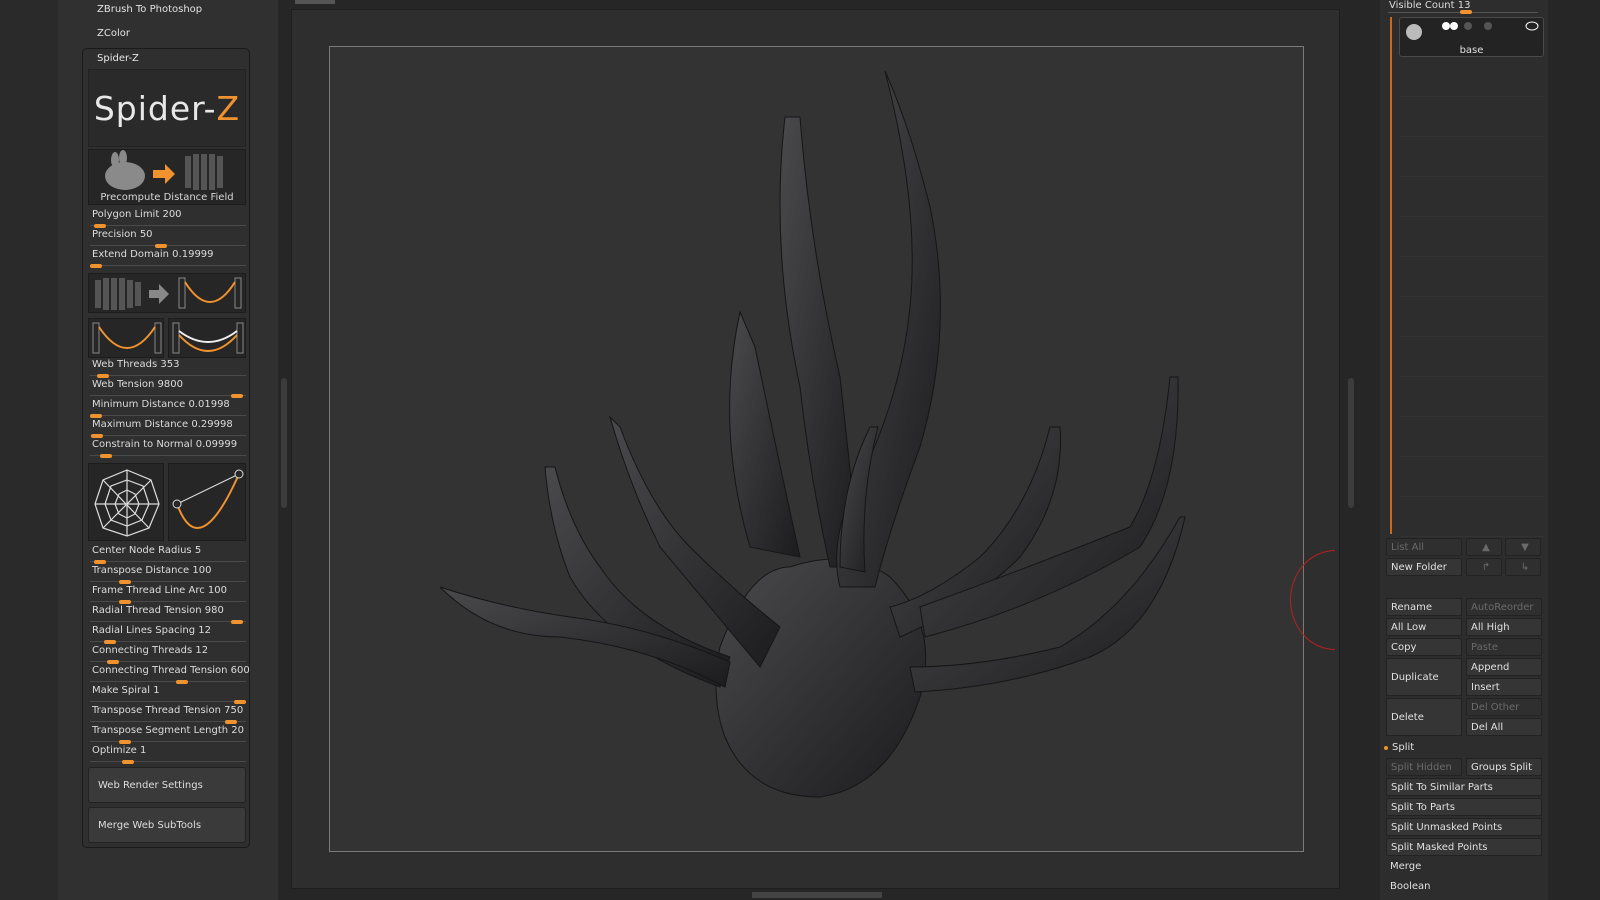  What do you see at coordinates (1504, 687) in the screenshot?
I see `insert-button: Insert` at bounding box center [1504, 687].